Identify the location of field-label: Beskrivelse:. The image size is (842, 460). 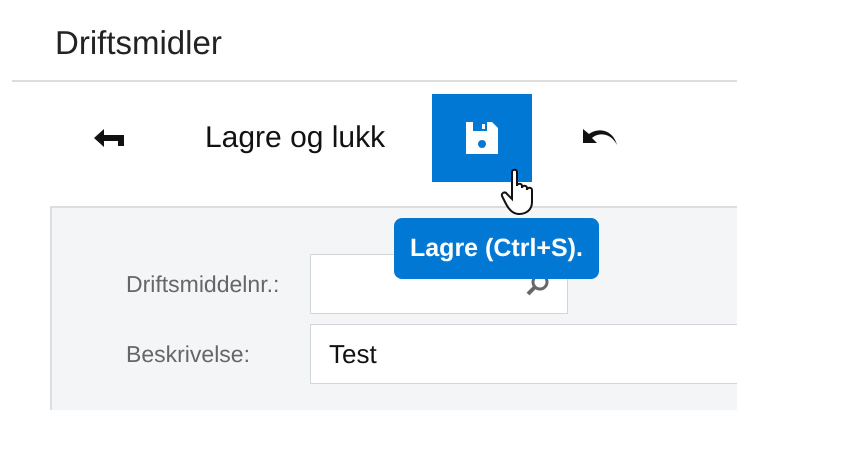
(188, 354).